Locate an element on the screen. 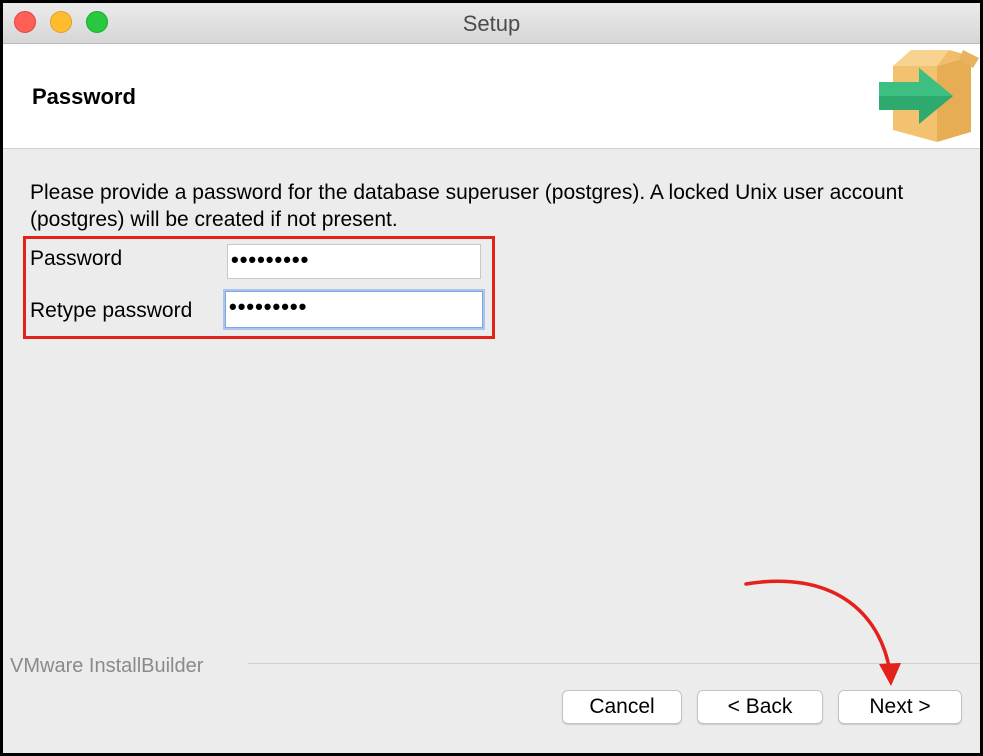 This screenshot has width=983, height=756. retype-password-label: Retype password is located at coordinates (111, 310).